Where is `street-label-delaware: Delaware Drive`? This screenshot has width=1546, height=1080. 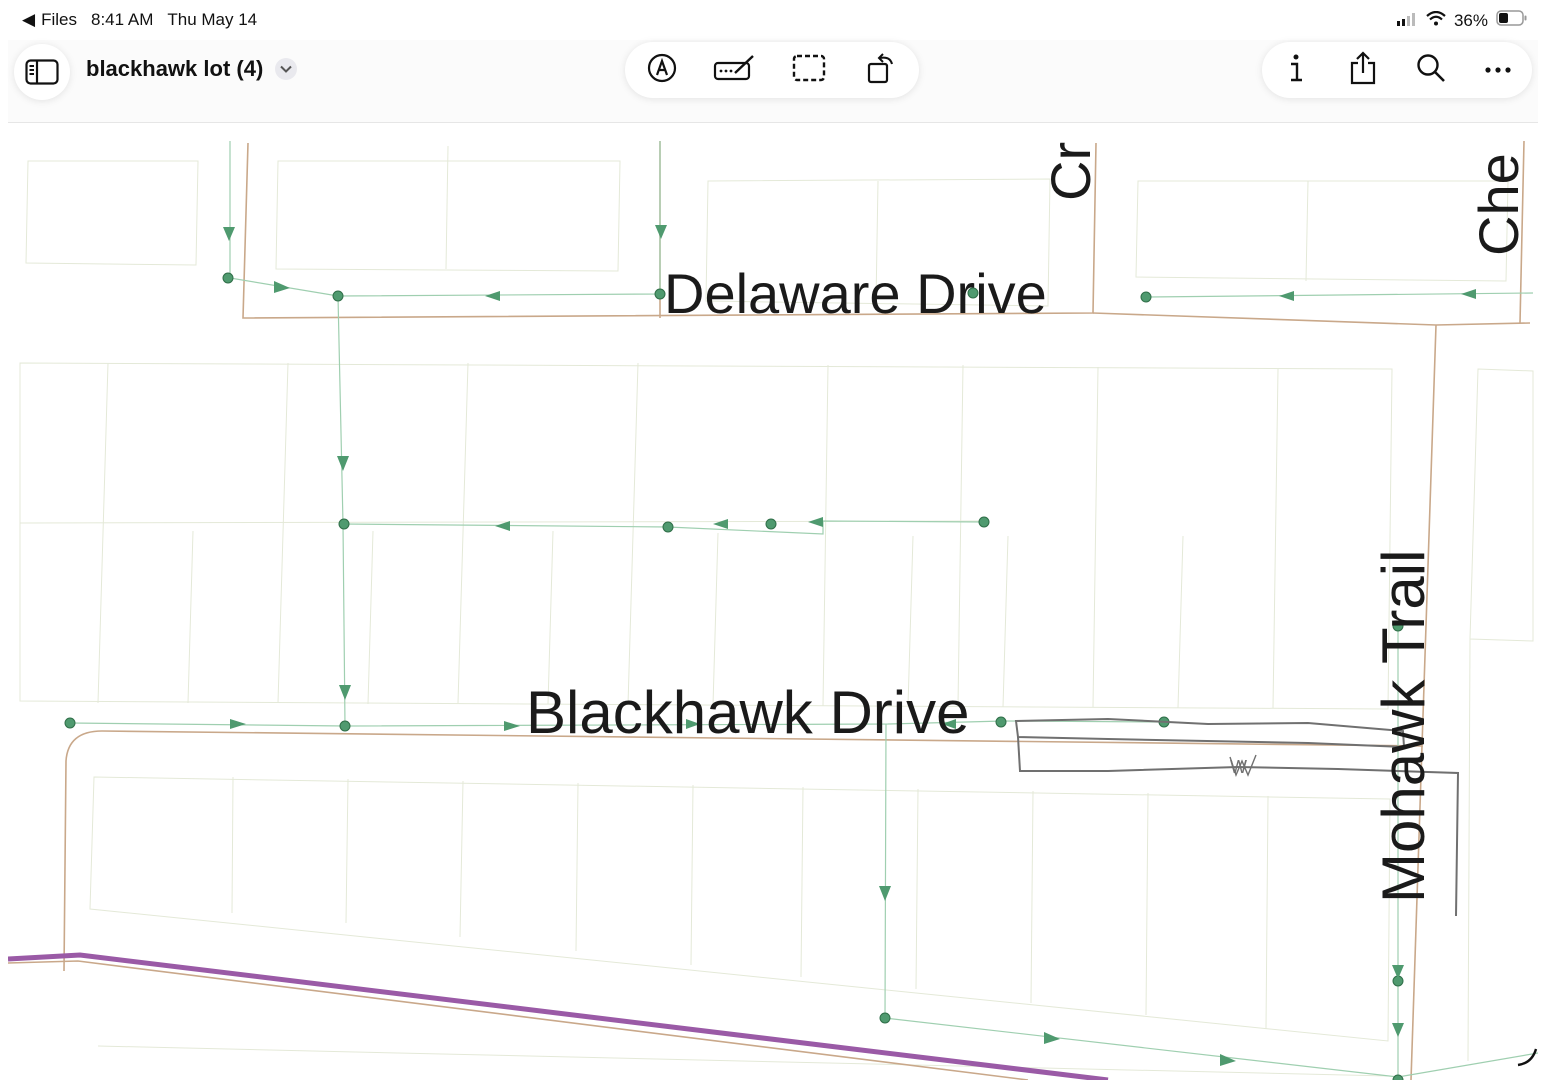
street-label-delaware: Delaware Drive is located at coordinates (855, 293).